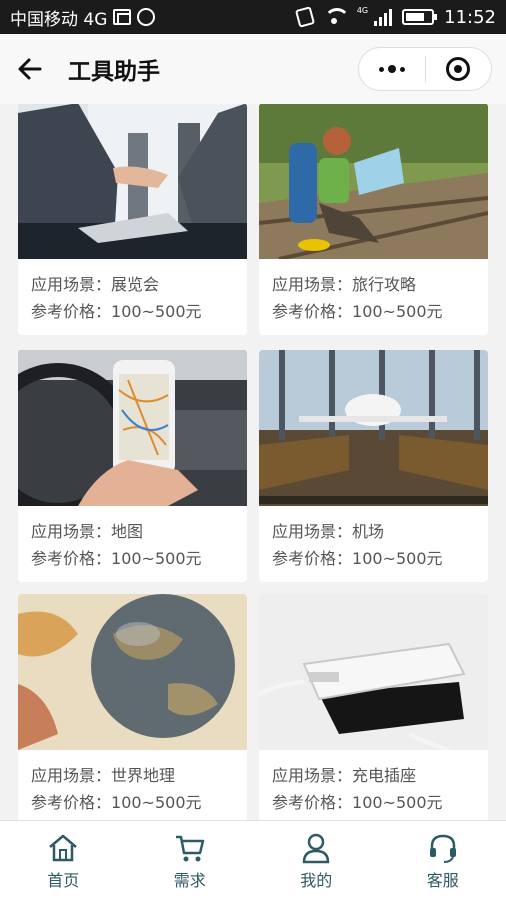 This screenshot has width=506, height=900. What do you see at coordinates (189, 880) in the screenshot?
I see `tab-demand-label: 需求` at bounding box center [189, 880].